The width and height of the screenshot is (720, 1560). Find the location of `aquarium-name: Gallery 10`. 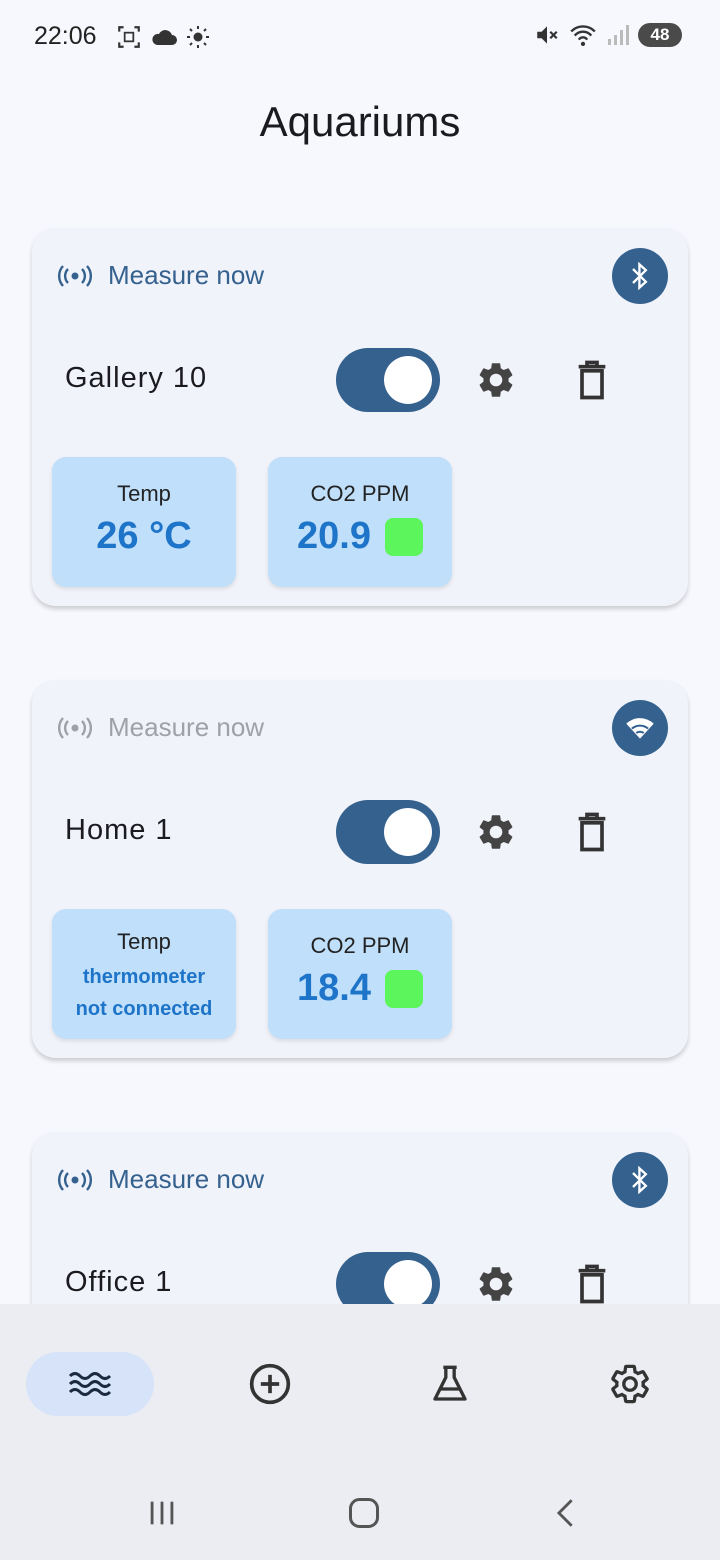

aquarium-name: Gallery 10 is located at coordinates (136, 378).